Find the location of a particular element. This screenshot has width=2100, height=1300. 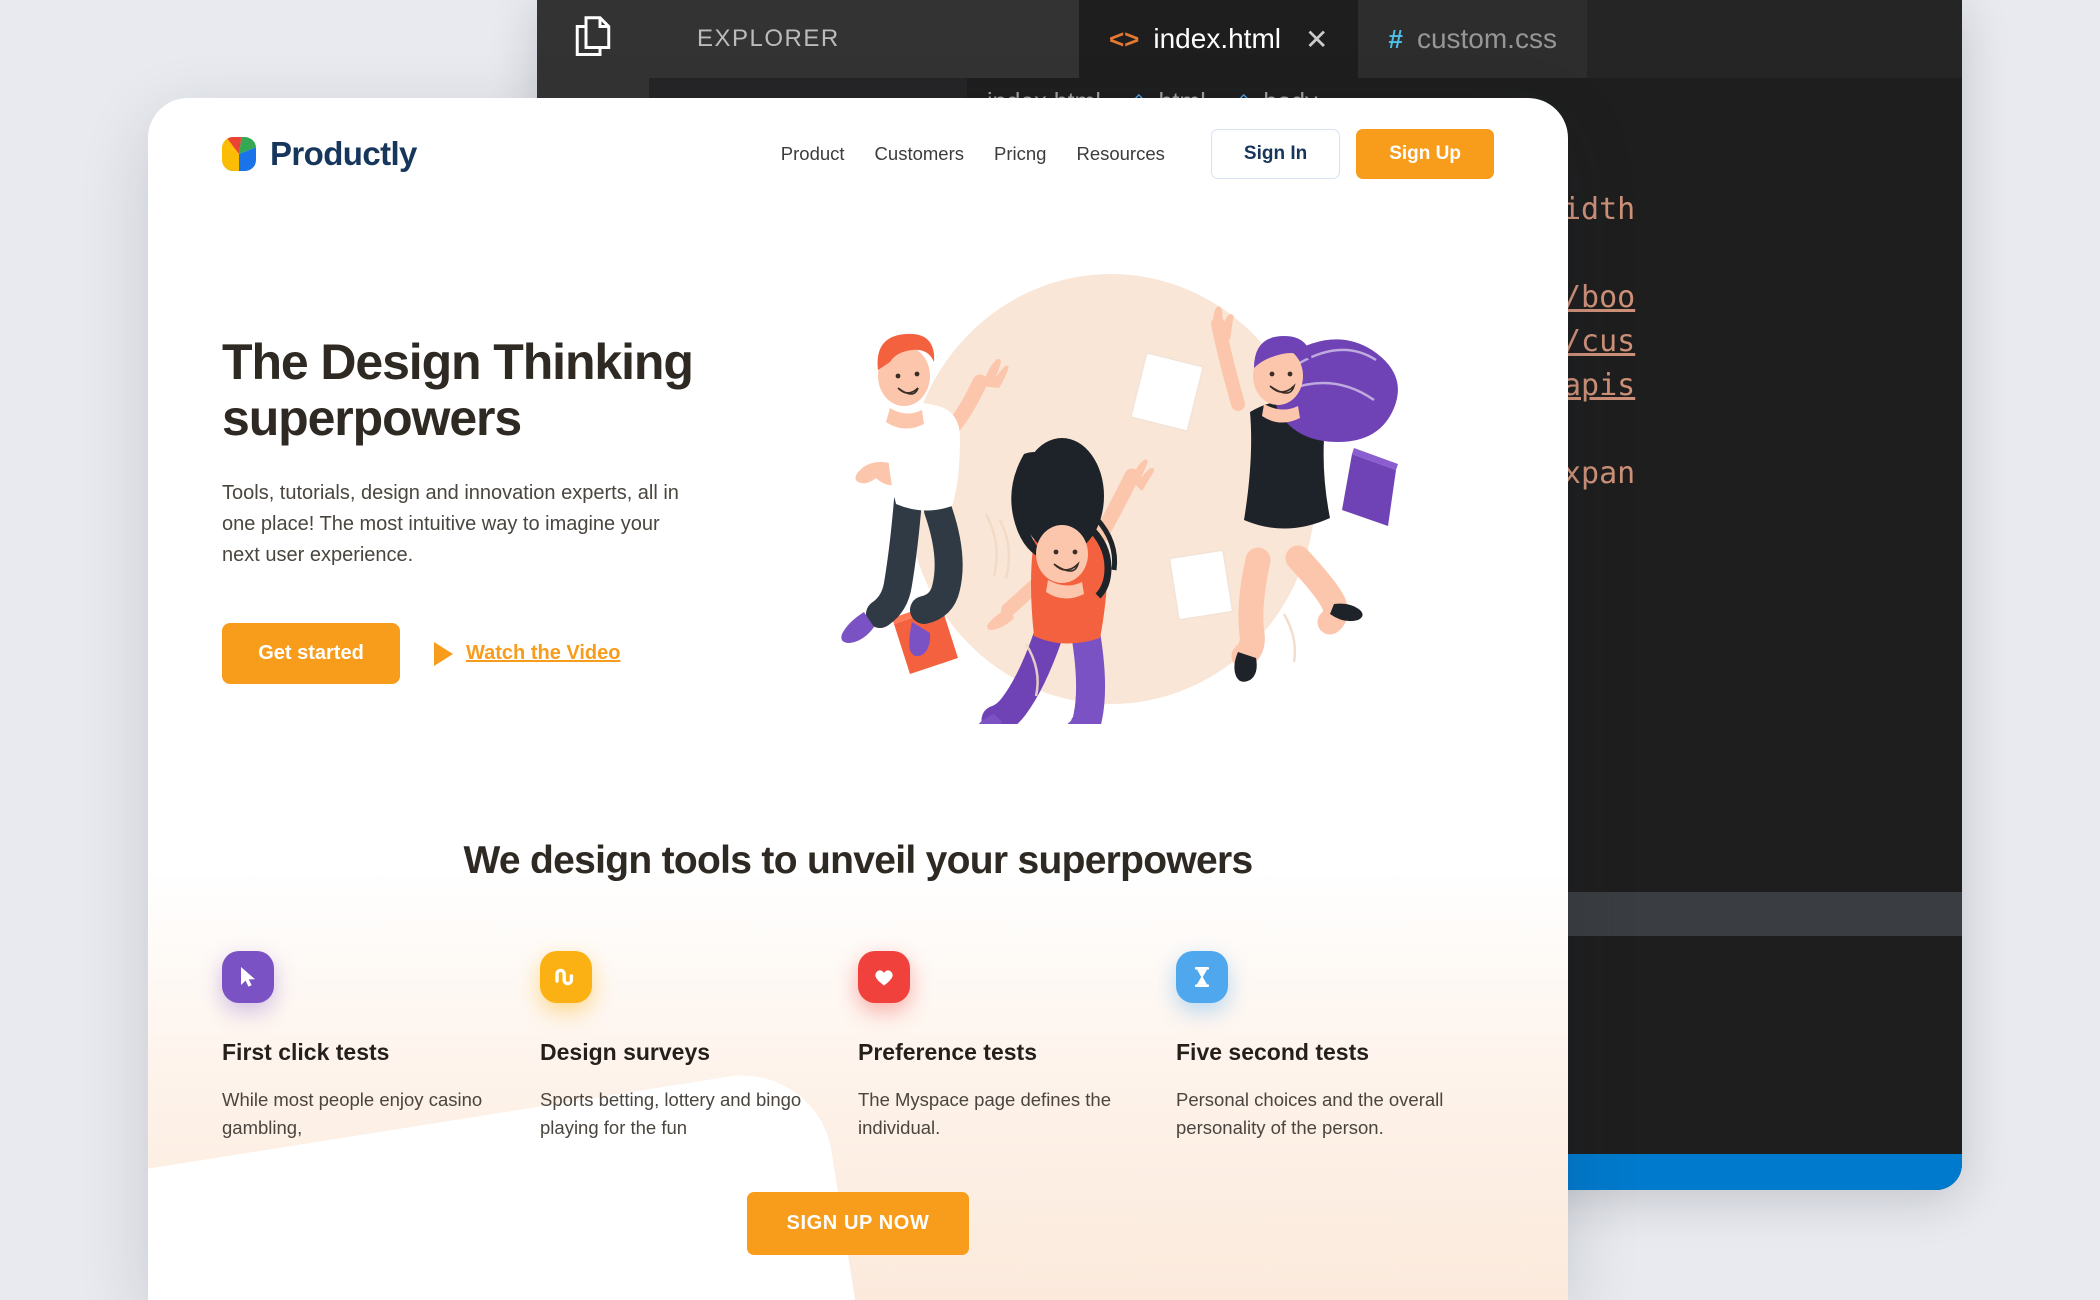

nav-actions: Sign In Sign Up is located at coordinates (1352, 154).